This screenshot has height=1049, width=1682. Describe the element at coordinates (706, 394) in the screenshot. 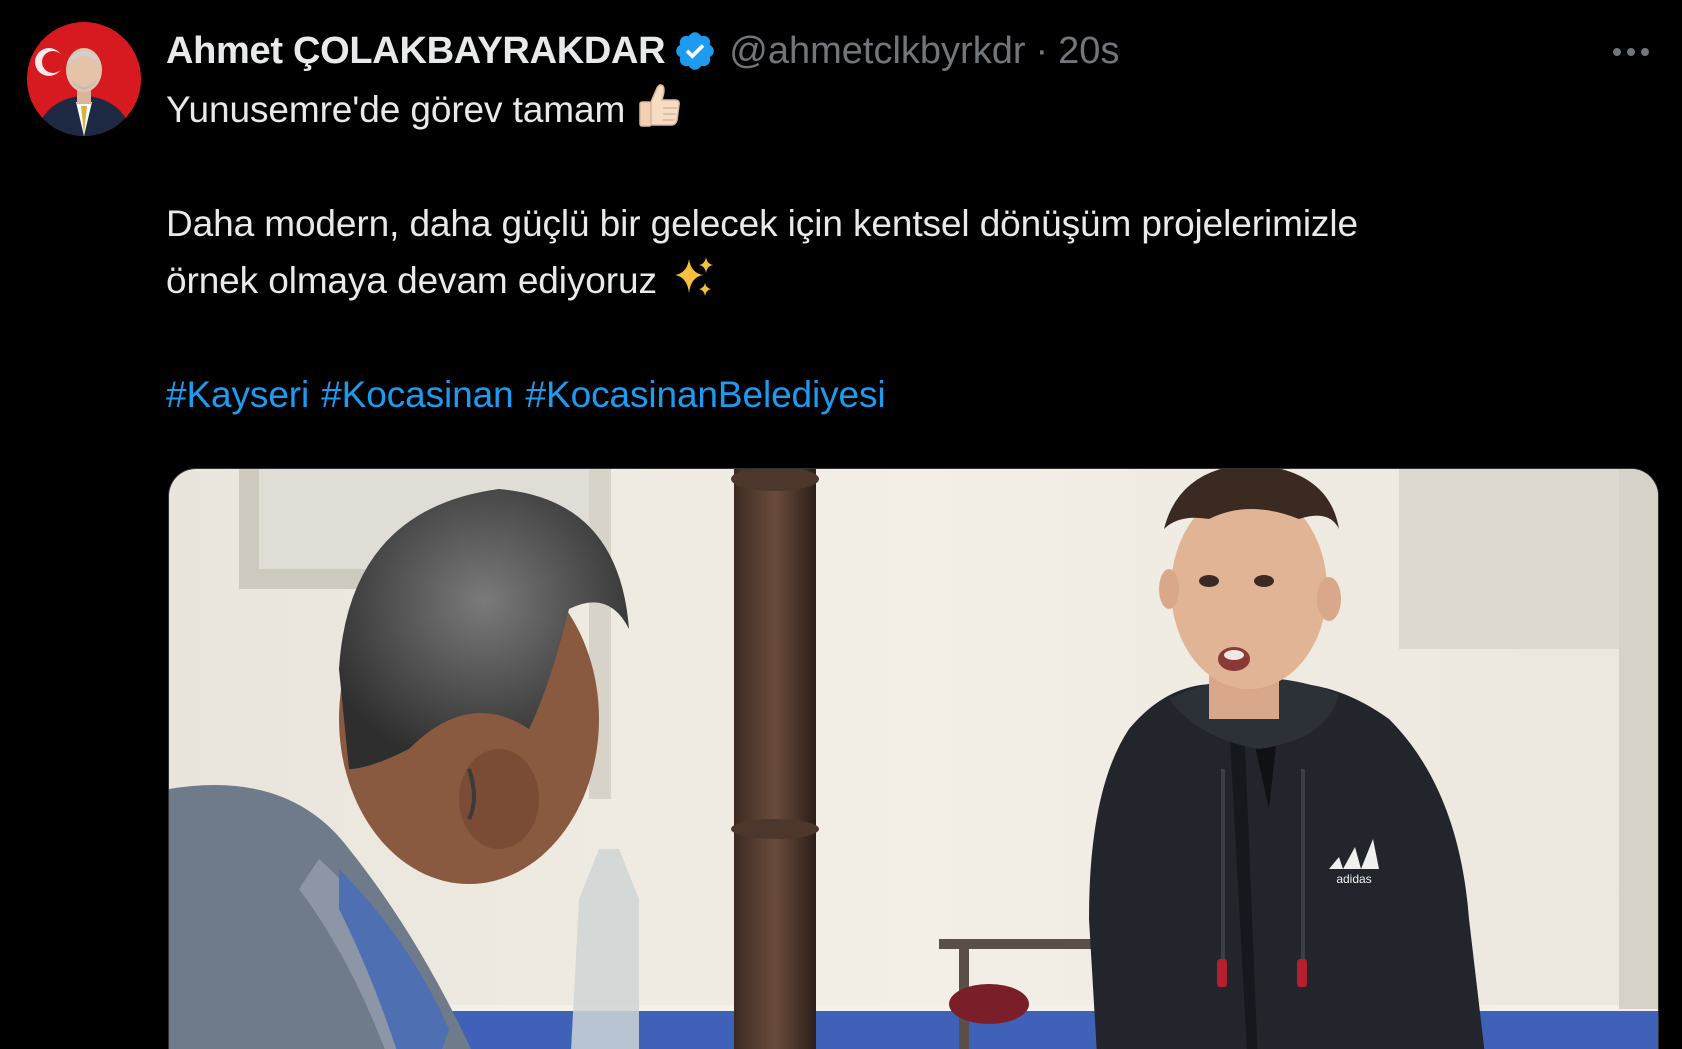

I see `hashtag-link: #KocasinanBelediyesi` at that location.